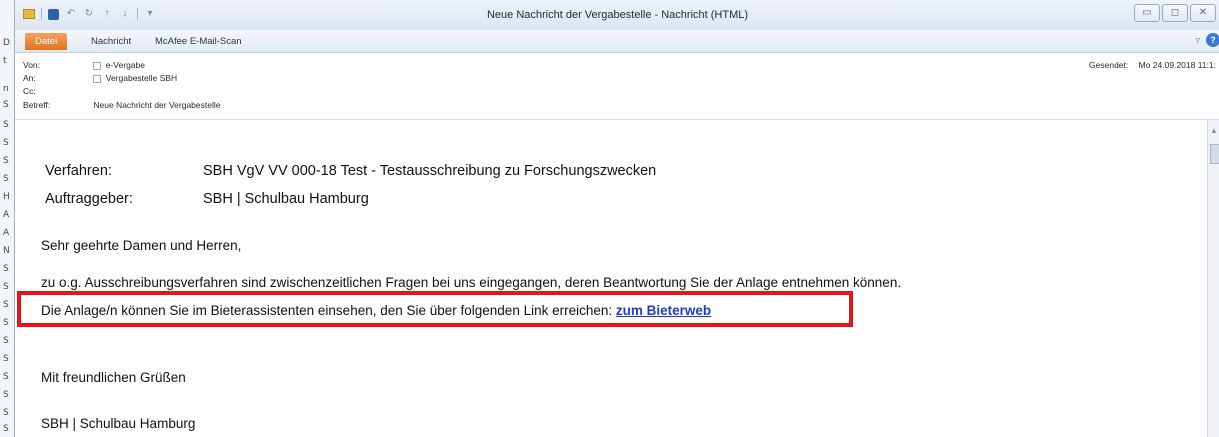 The height and width of the screenshot is (437, 1219). I want to click on red-highlight-box, so click(435, 309).